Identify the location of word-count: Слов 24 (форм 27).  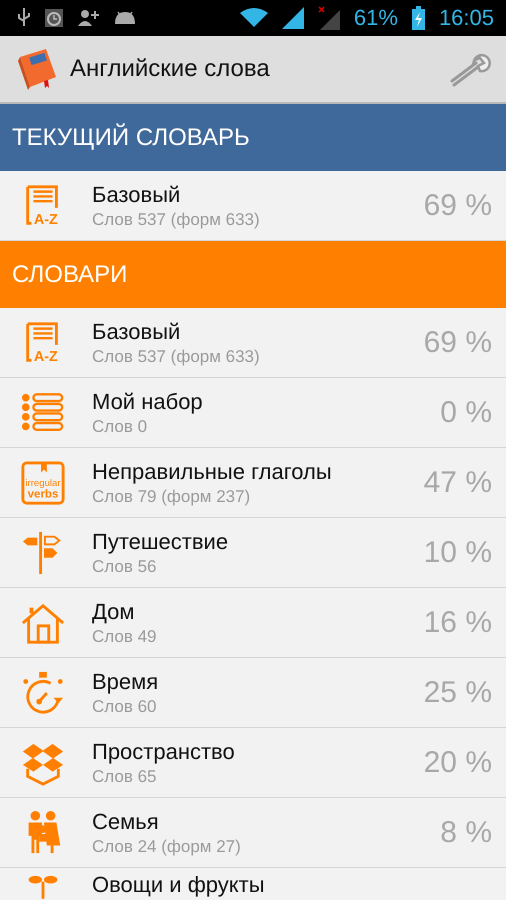
(167, 846).